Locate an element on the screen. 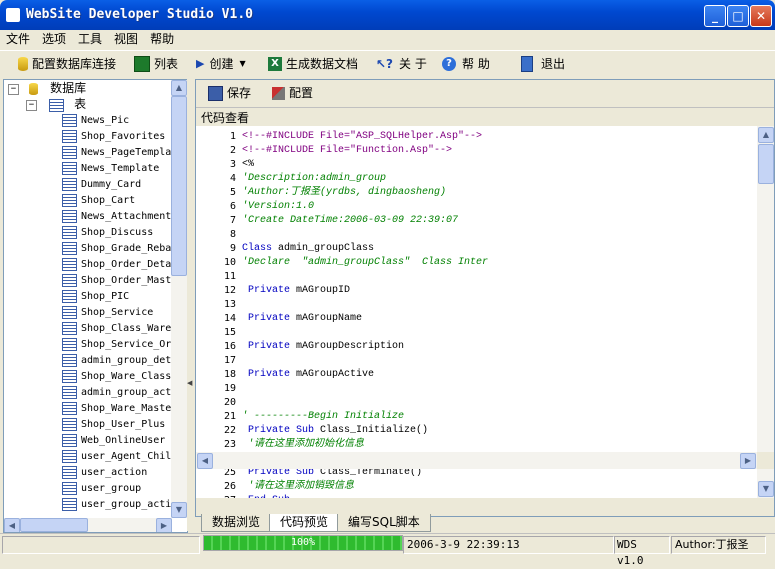 Image resolution: width=775 pixels, height=569 pixels. tree-root: − 数据库 is located at coordinates (47, 88).